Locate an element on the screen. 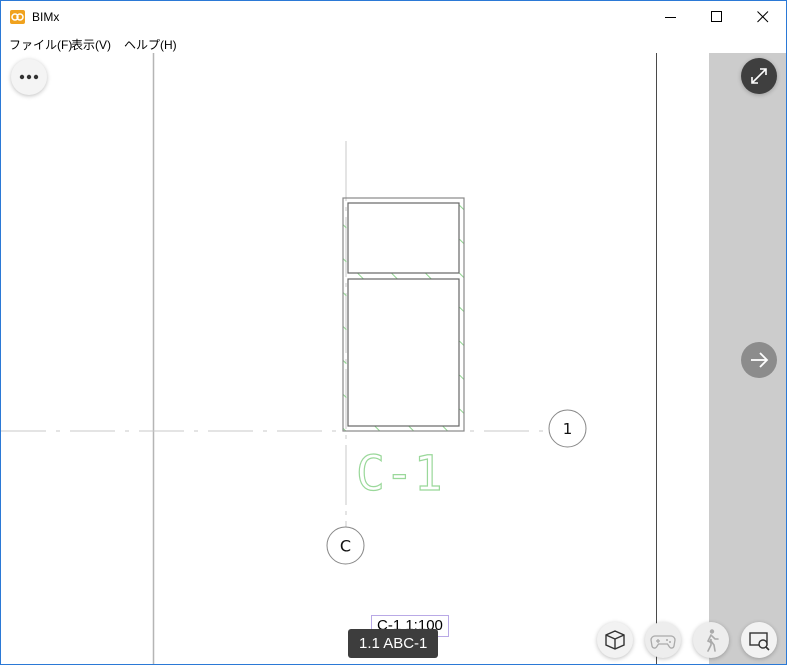 The height and width of the screenshot is (665, 787). view-tooltip: 1.1 ABC-1 is located at coordinates (393, 643).